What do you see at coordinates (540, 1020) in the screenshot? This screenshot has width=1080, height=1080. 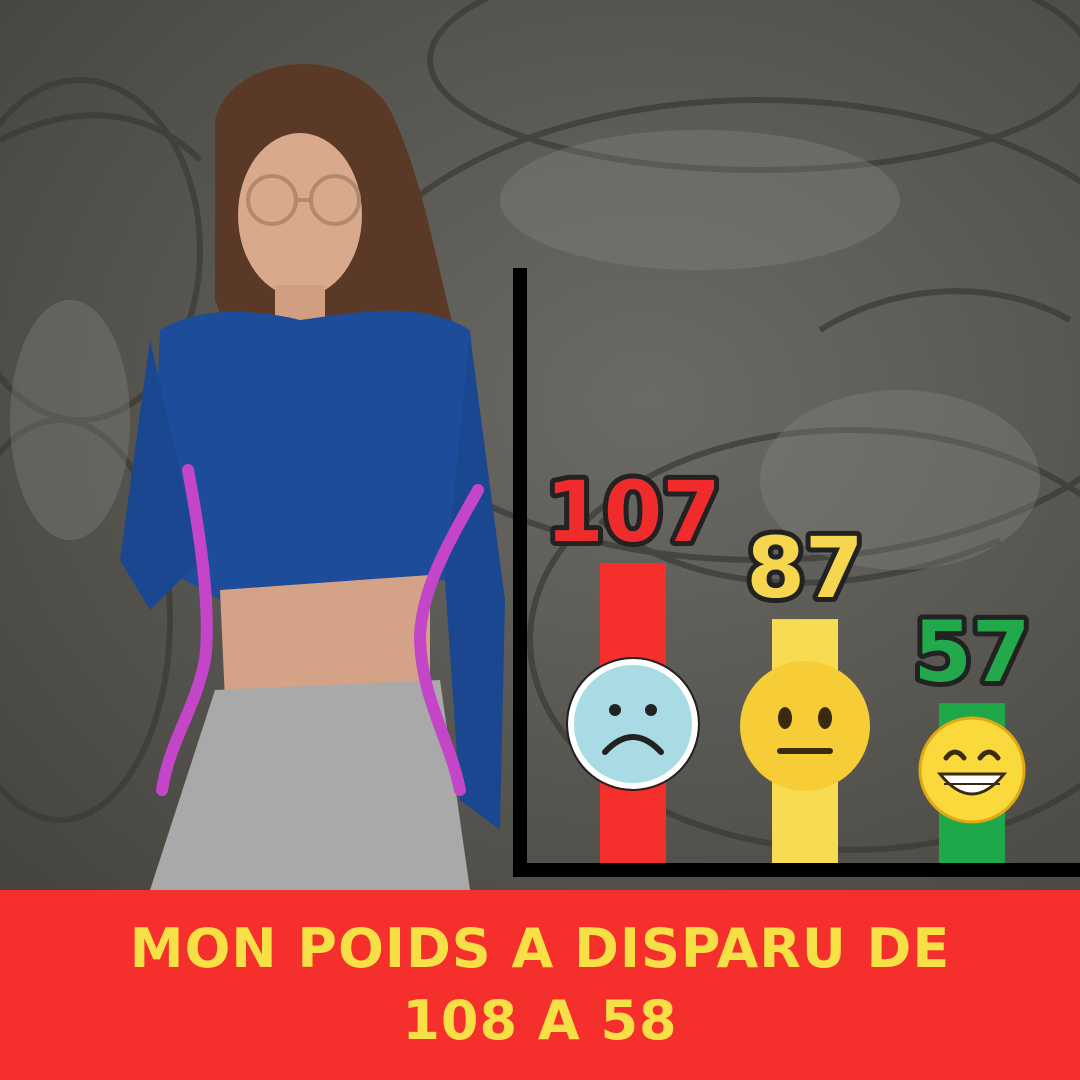 I see `caption-line-2: 108 A 58` at bounding box center [540, 1020].